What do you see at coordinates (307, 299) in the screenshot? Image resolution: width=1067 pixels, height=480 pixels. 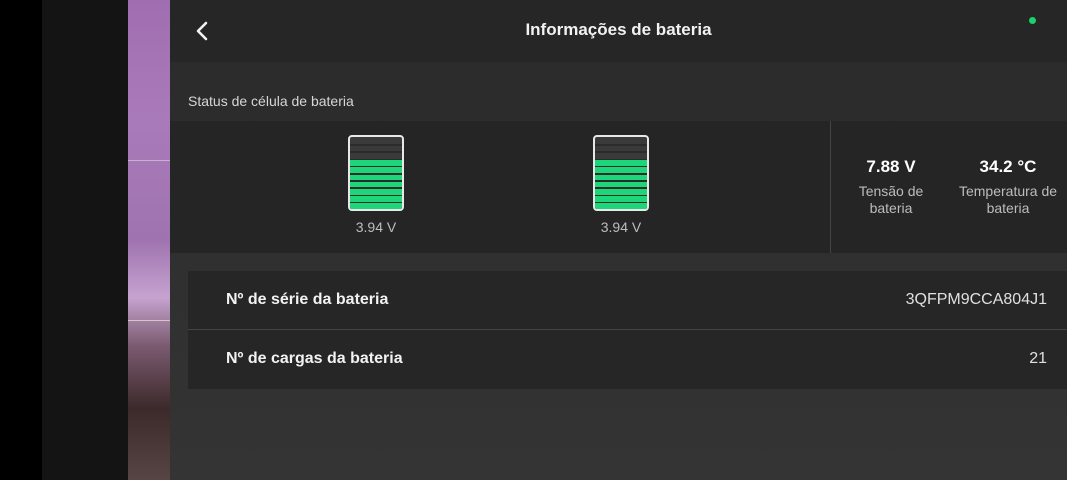 I see `serial-number-label: Nº de série da bateria` at bounding box center [307, 299].